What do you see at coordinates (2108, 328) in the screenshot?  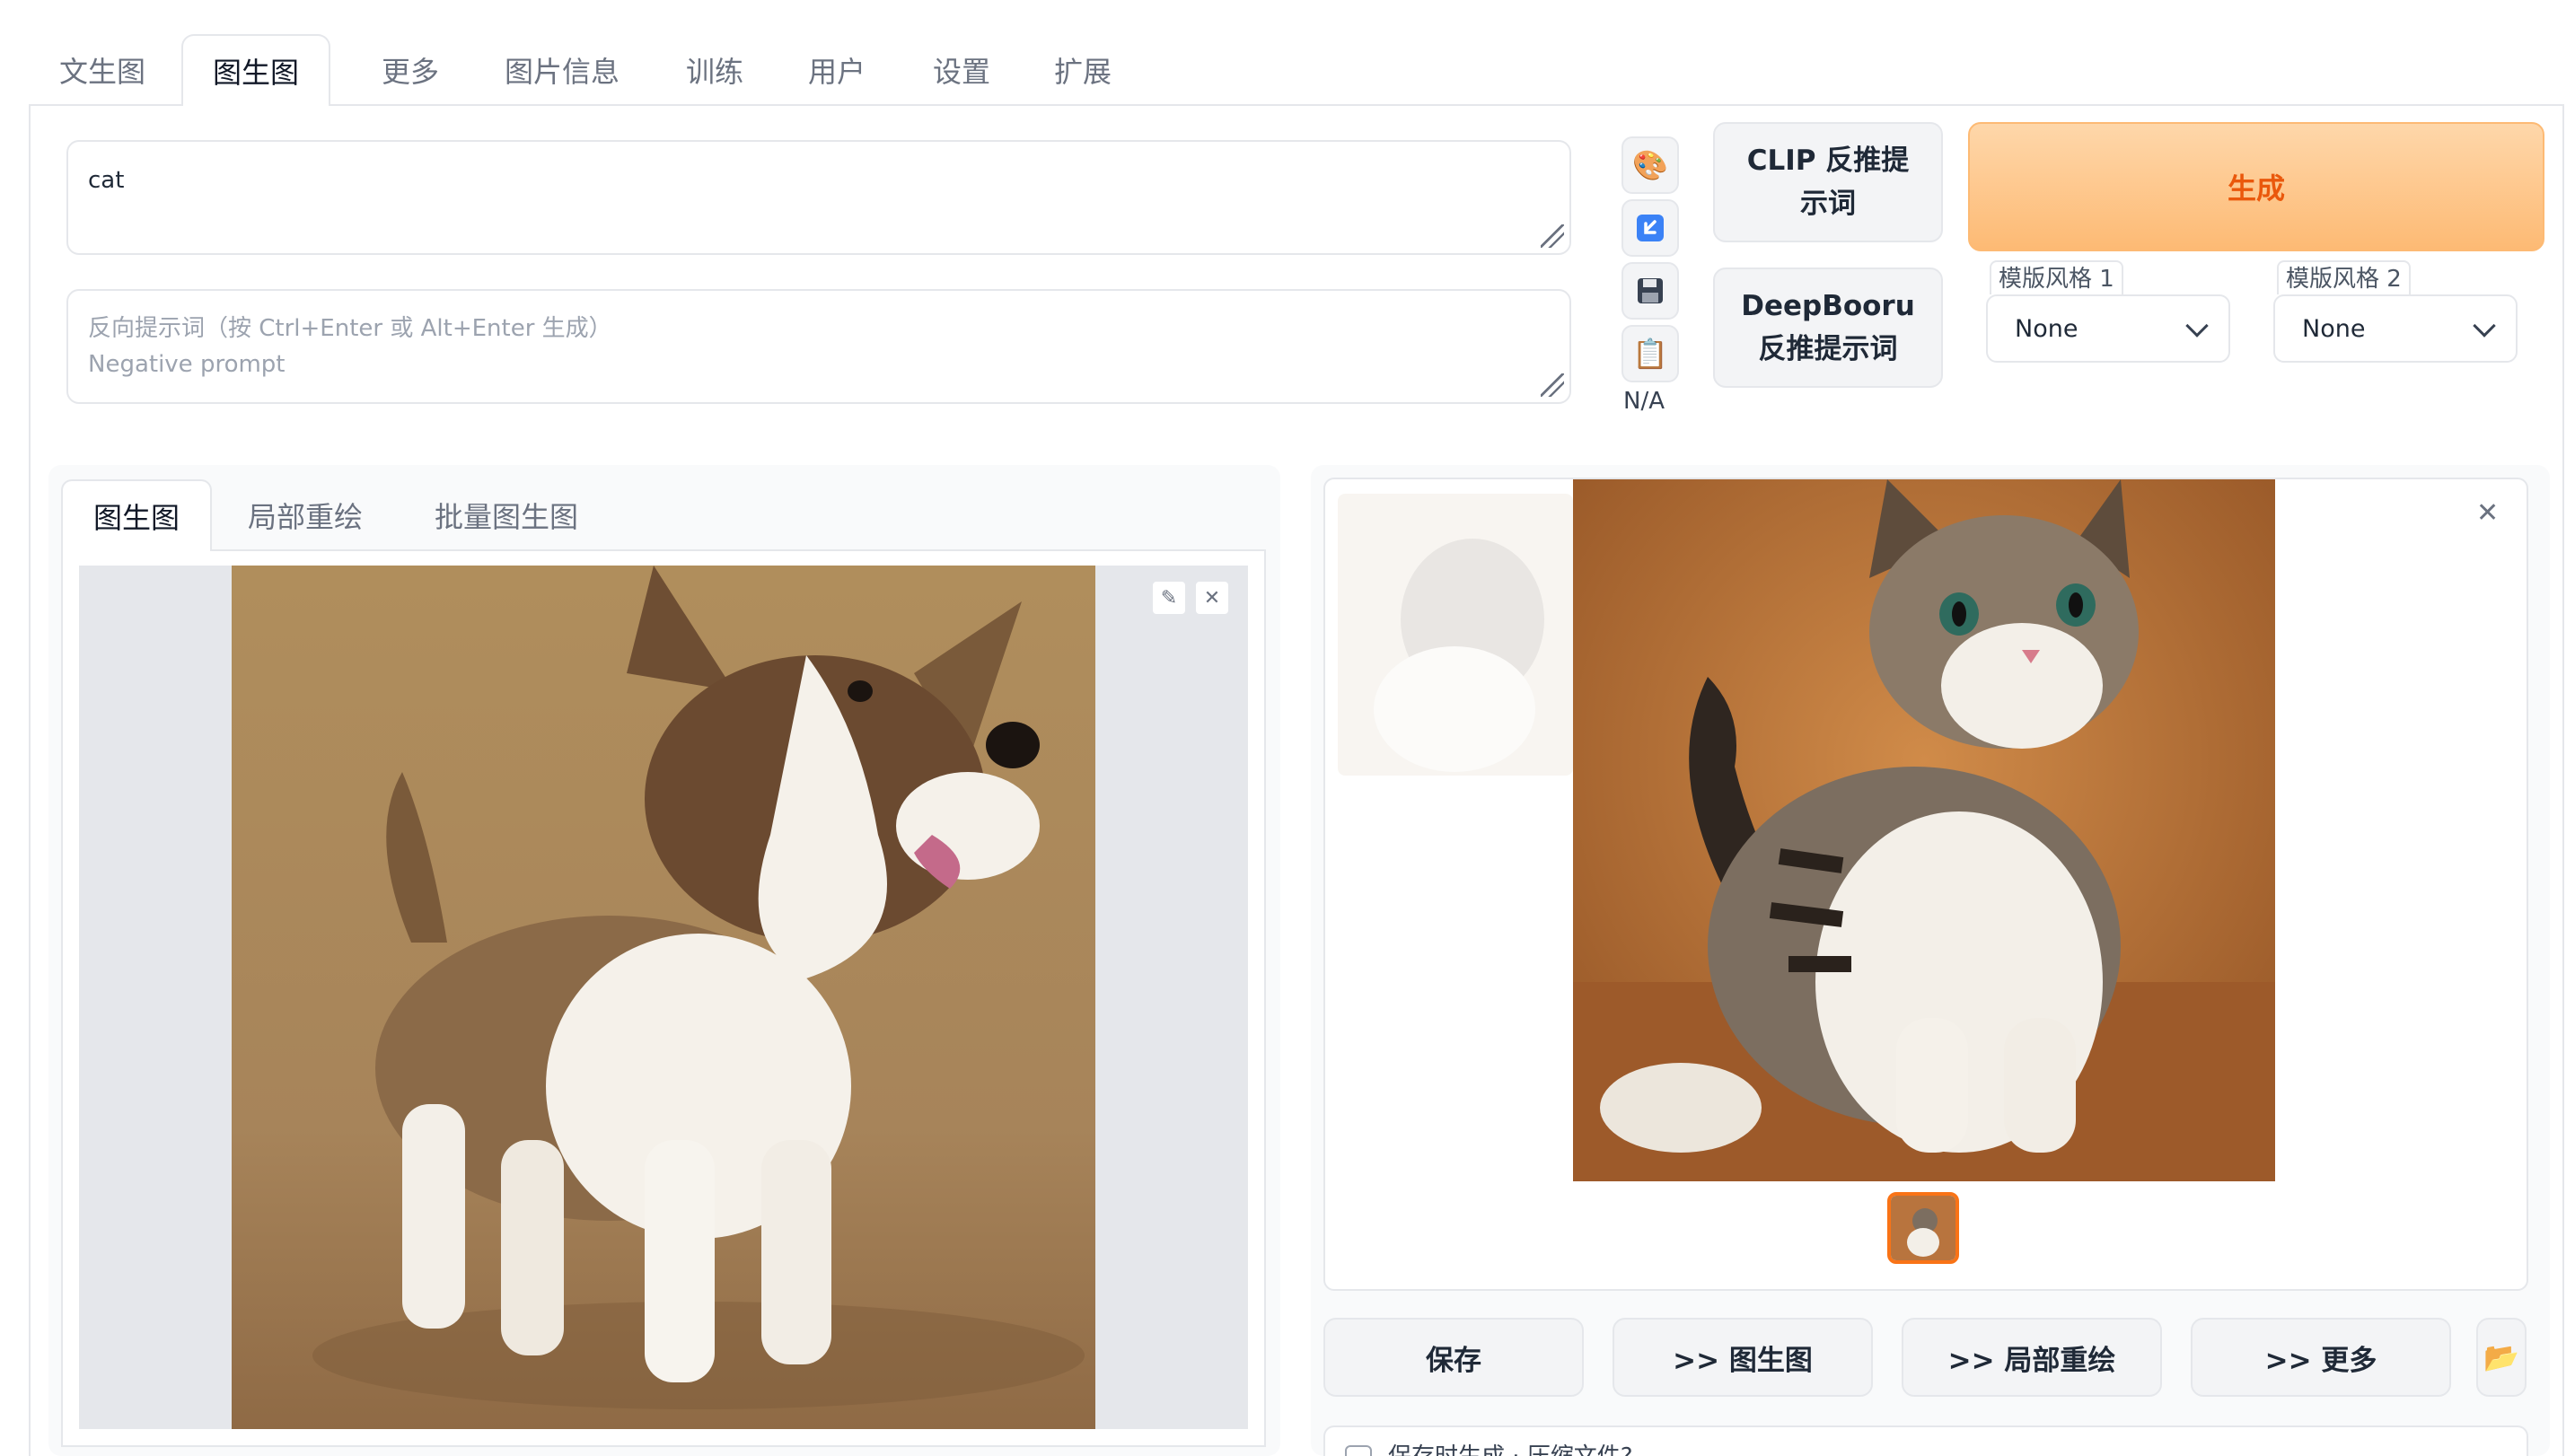 I see `style-1-select: None` at bounding box center [2108, 328].